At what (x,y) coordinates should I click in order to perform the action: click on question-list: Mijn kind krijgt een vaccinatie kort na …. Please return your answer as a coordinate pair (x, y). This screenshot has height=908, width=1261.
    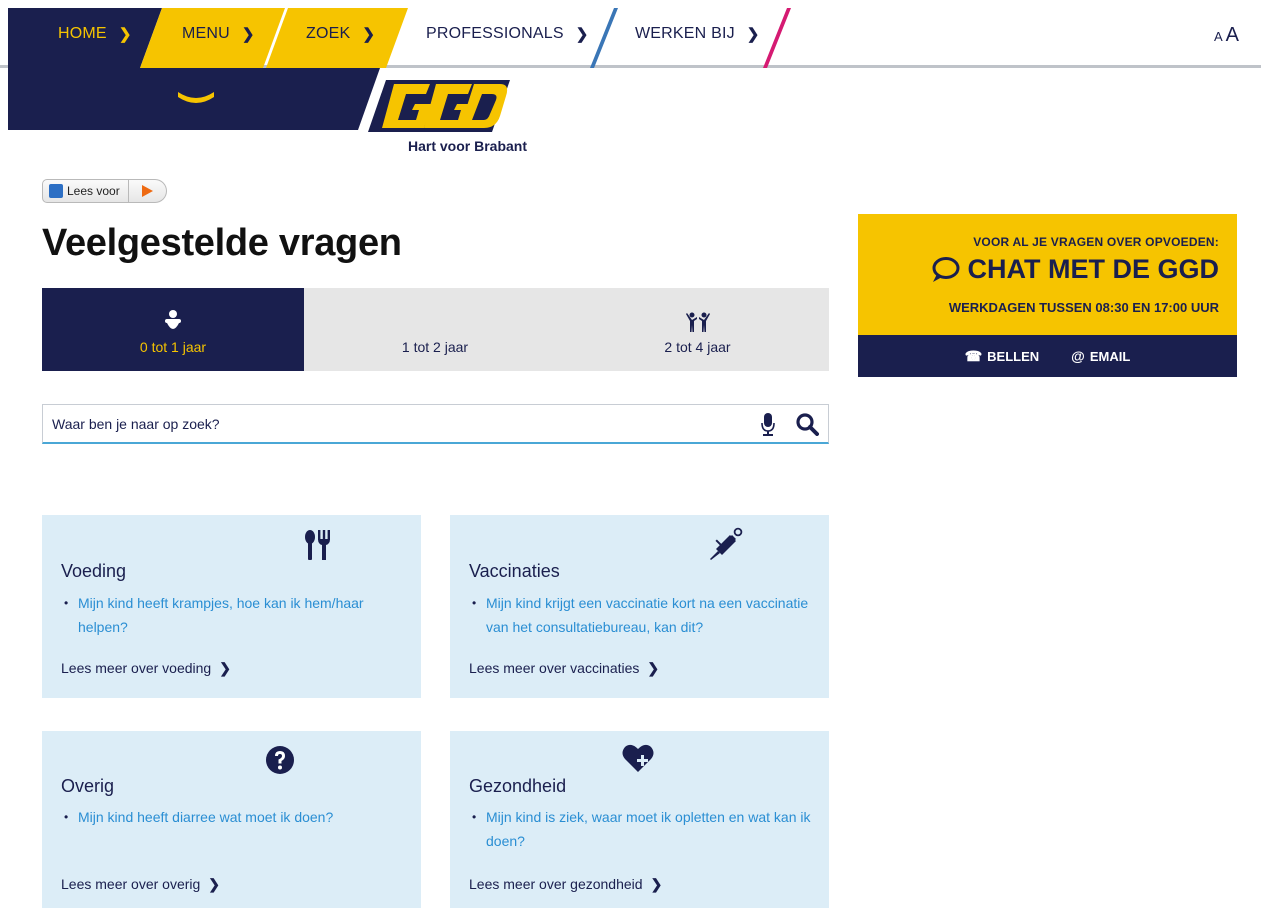
    Looking at the image, I should click on (642, 615).